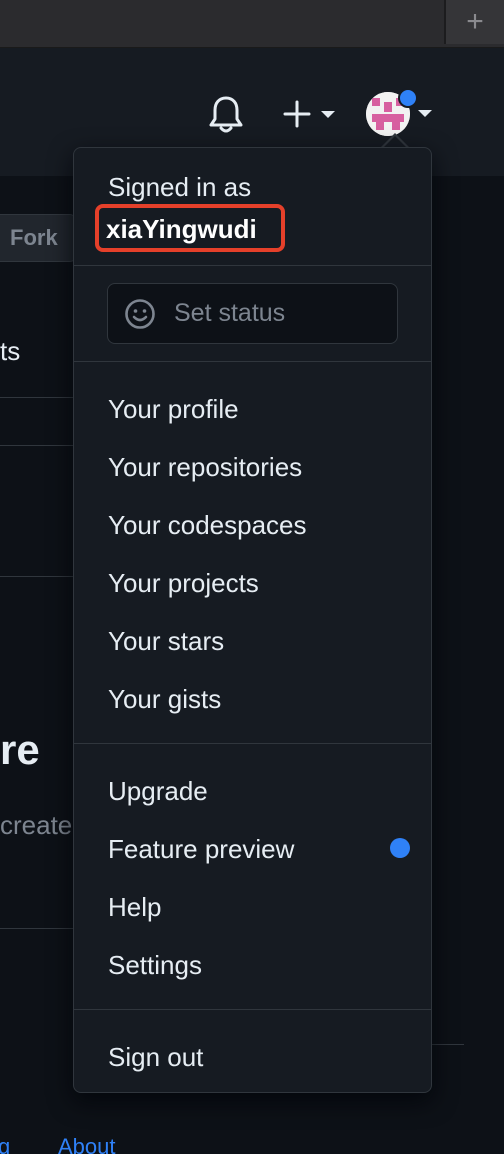 This screenshot has height=1154, width=504. Describe the element at coordinates (180, 187) in the screenshot. I see `signed-in-label: Signed in as` at that location.